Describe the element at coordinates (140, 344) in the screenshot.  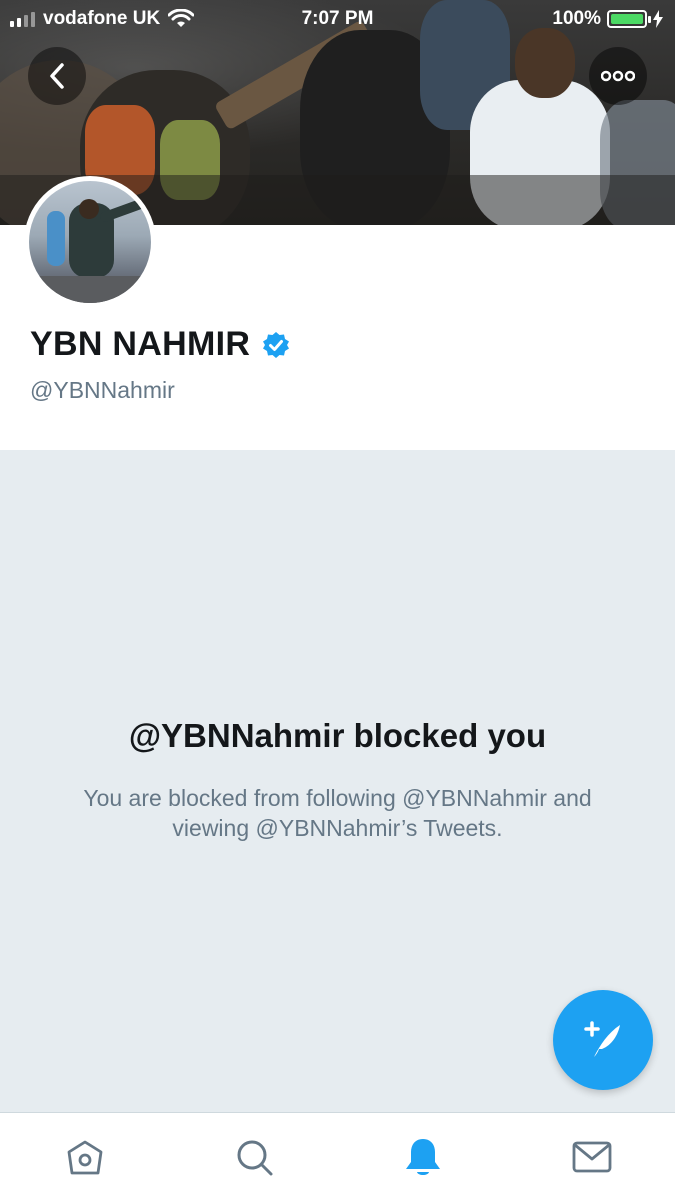
I see `profile-name: YBN NAHMIR` at that location.